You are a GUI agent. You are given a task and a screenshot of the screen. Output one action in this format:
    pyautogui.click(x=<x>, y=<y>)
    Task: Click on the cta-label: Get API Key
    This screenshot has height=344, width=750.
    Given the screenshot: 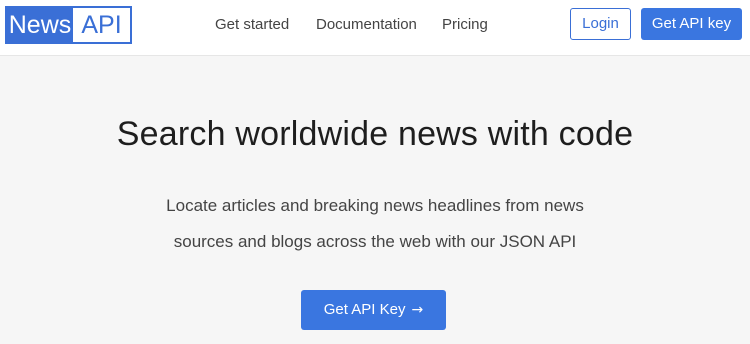 What is the action you would take?
    pyautogui.click(x=364, y=309)
    